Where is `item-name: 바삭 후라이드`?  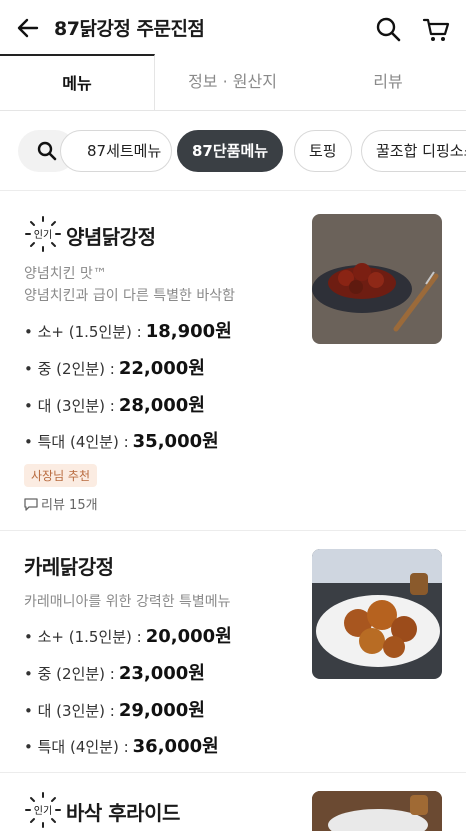 item-name: 바삭 후라이드 is located at coordinates (123, 813).